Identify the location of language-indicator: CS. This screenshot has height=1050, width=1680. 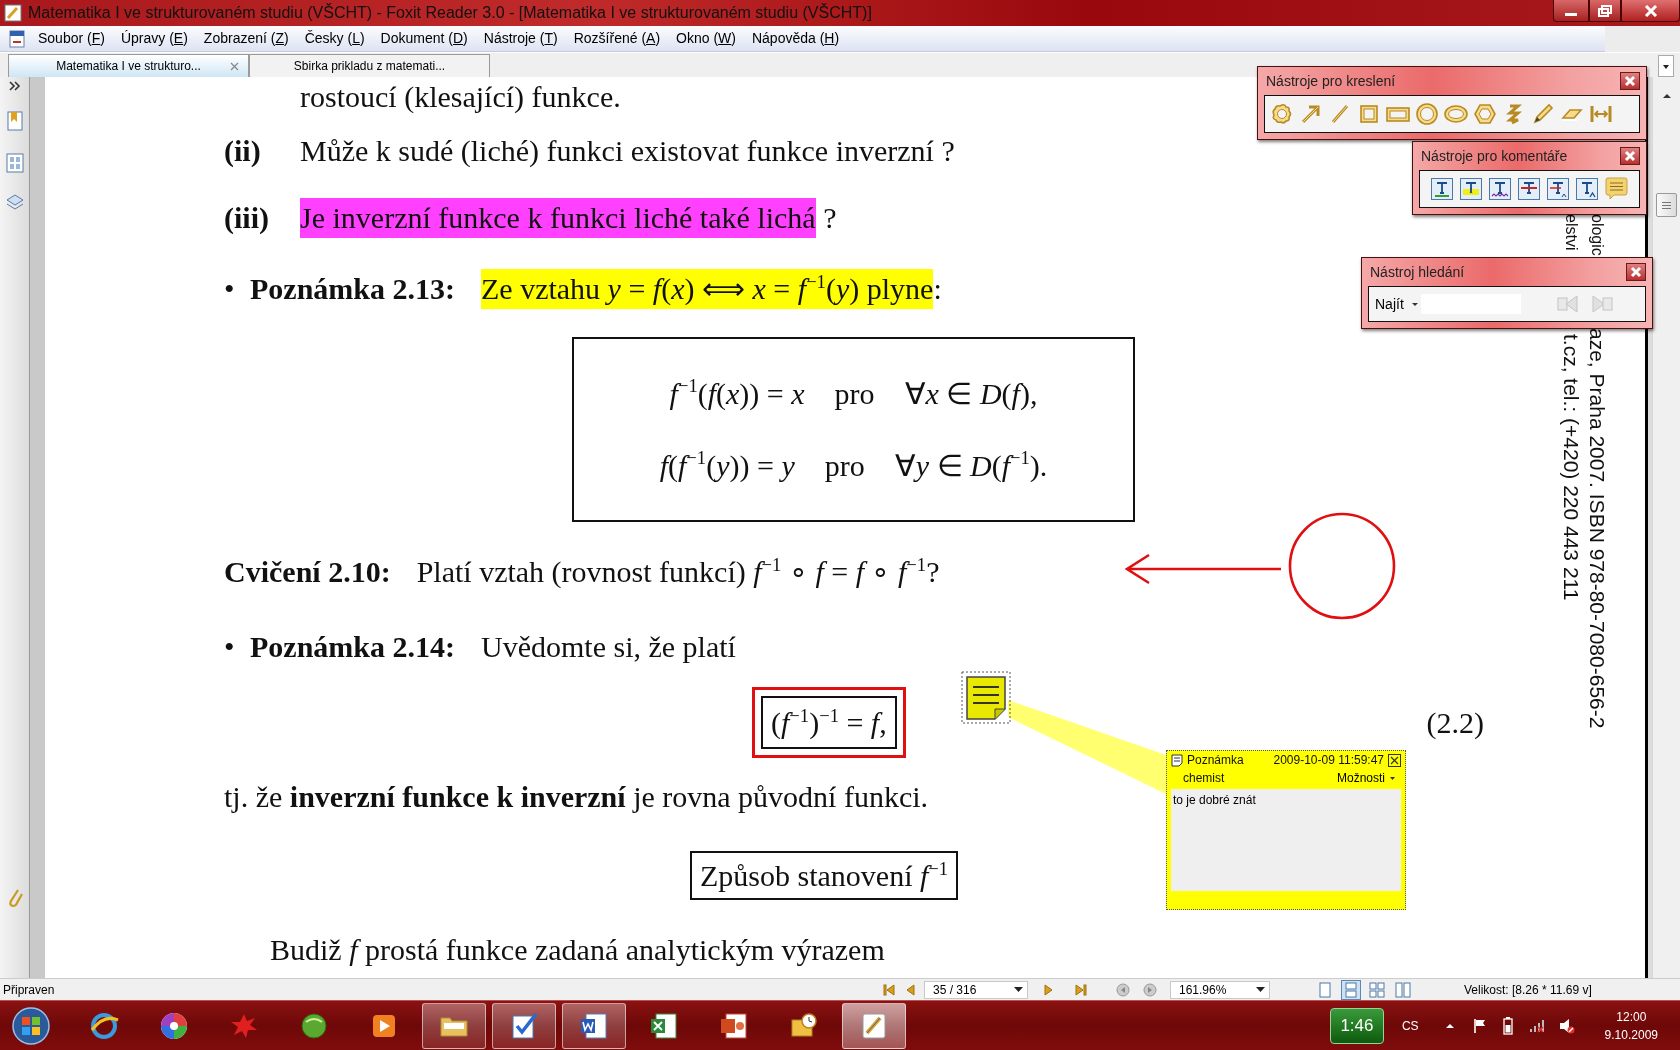
(1410, 1025).